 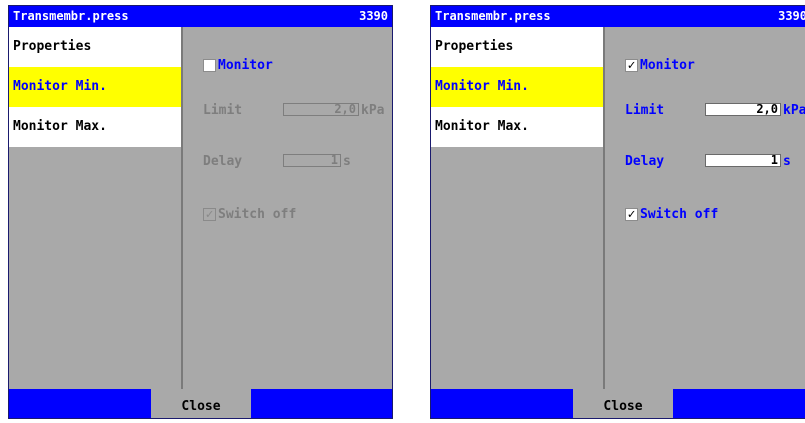 I want to click on monitor-checkbox: ✓, so click(x=631, y=65).